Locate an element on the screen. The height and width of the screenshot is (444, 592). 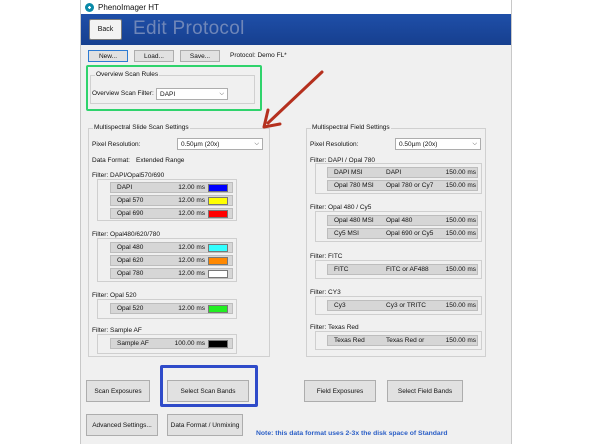
arrow-shaft is located at coordinates (295, 97).